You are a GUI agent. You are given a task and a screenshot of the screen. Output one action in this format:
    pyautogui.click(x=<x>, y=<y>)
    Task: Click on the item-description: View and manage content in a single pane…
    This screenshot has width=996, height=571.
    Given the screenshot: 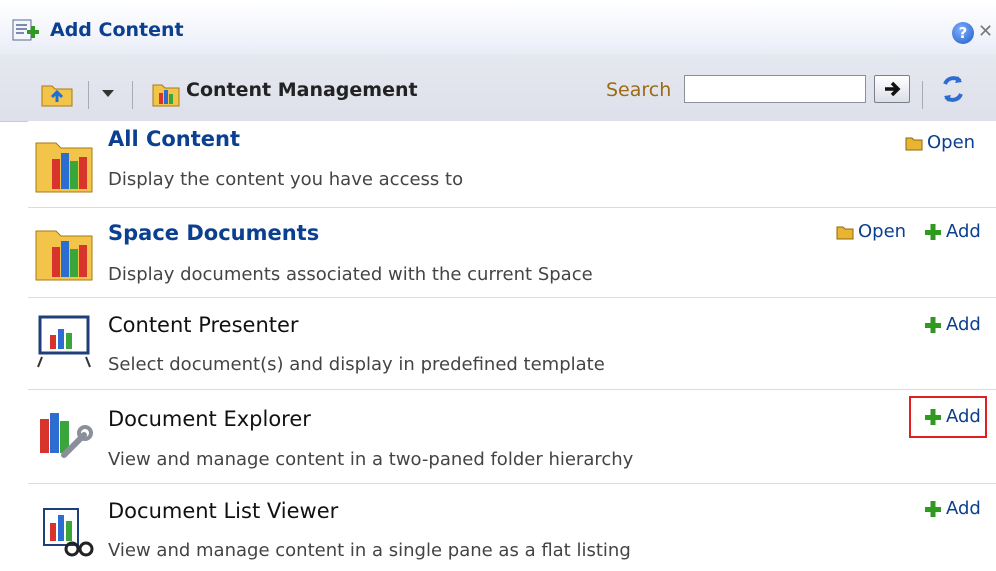 What is the action you would take?
    pyautogui.click(x=369, y=550)
    